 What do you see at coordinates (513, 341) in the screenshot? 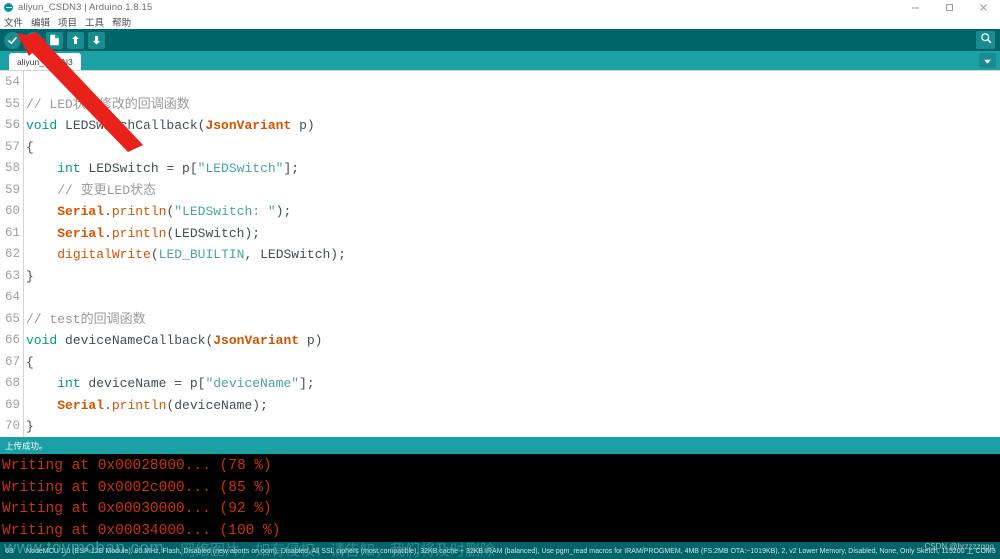
I see `code-line: void deviceNameCallback(JsonVariant p)` at bounding box center [513, 341].